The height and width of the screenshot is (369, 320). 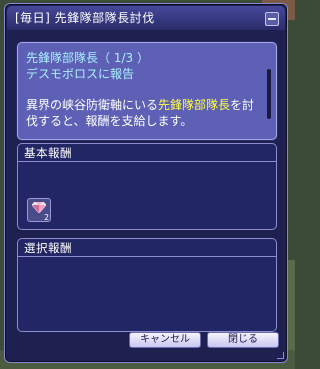 I want to click on quest-target: 先鋒隊部隊長（ 1/3 ）, so click(x=87, y=58).